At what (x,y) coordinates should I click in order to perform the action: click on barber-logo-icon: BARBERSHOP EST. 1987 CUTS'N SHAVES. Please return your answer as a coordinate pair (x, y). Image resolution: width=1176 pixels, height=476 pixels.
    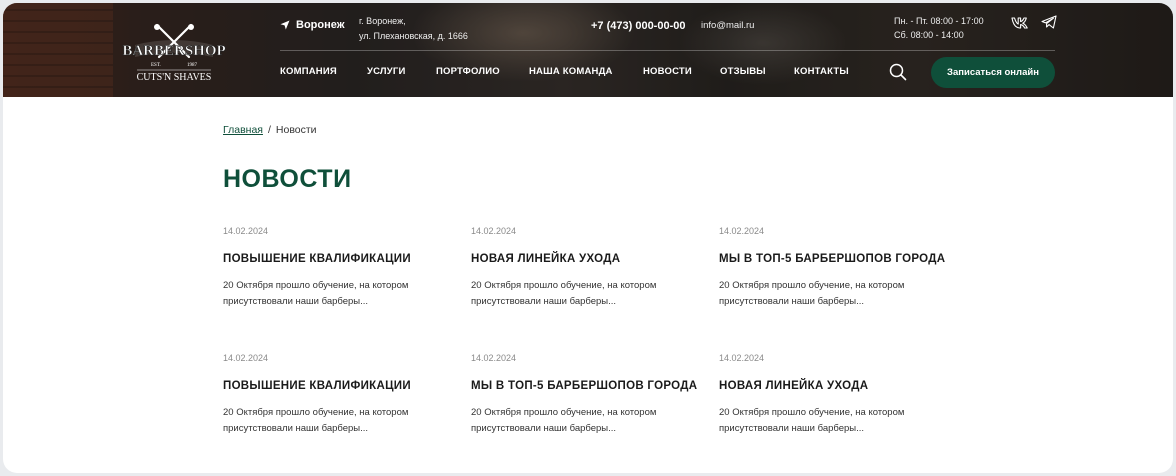
    Looking at the image, I should click on (174, 53).